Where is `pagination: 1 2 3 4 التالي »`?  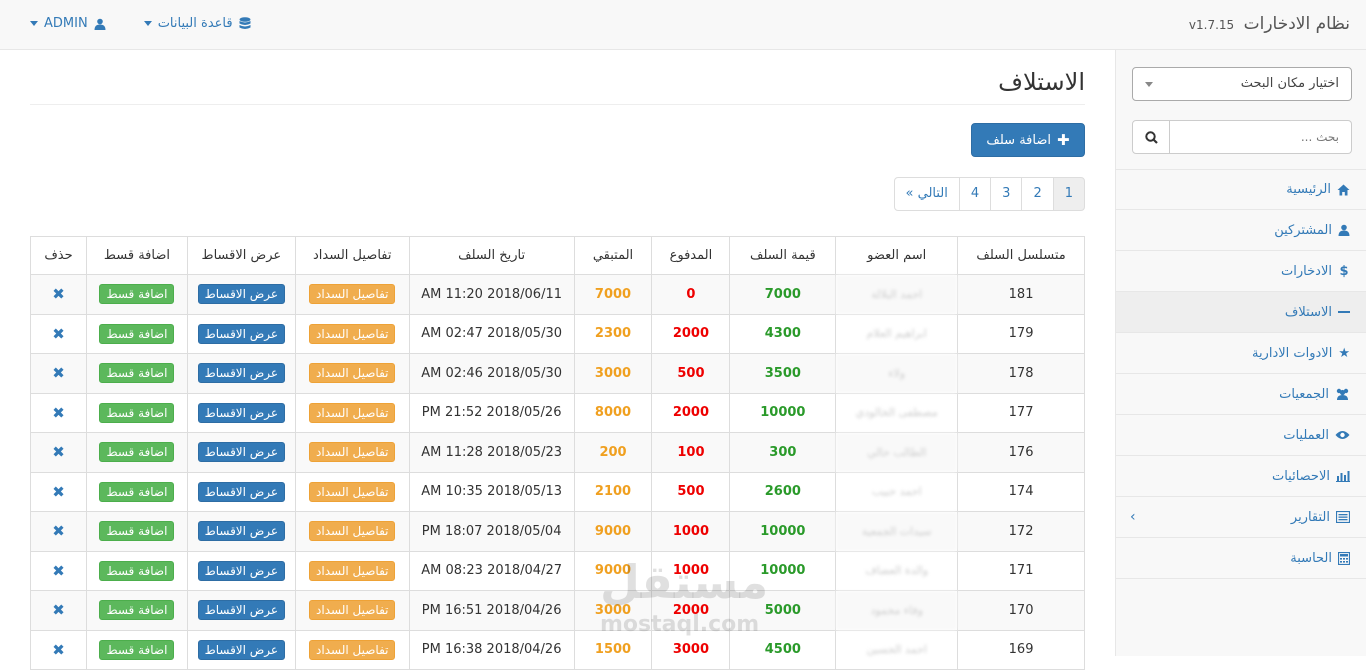 pagination: 1 2 3 4 التالي » is located at coordinates (989, 194).